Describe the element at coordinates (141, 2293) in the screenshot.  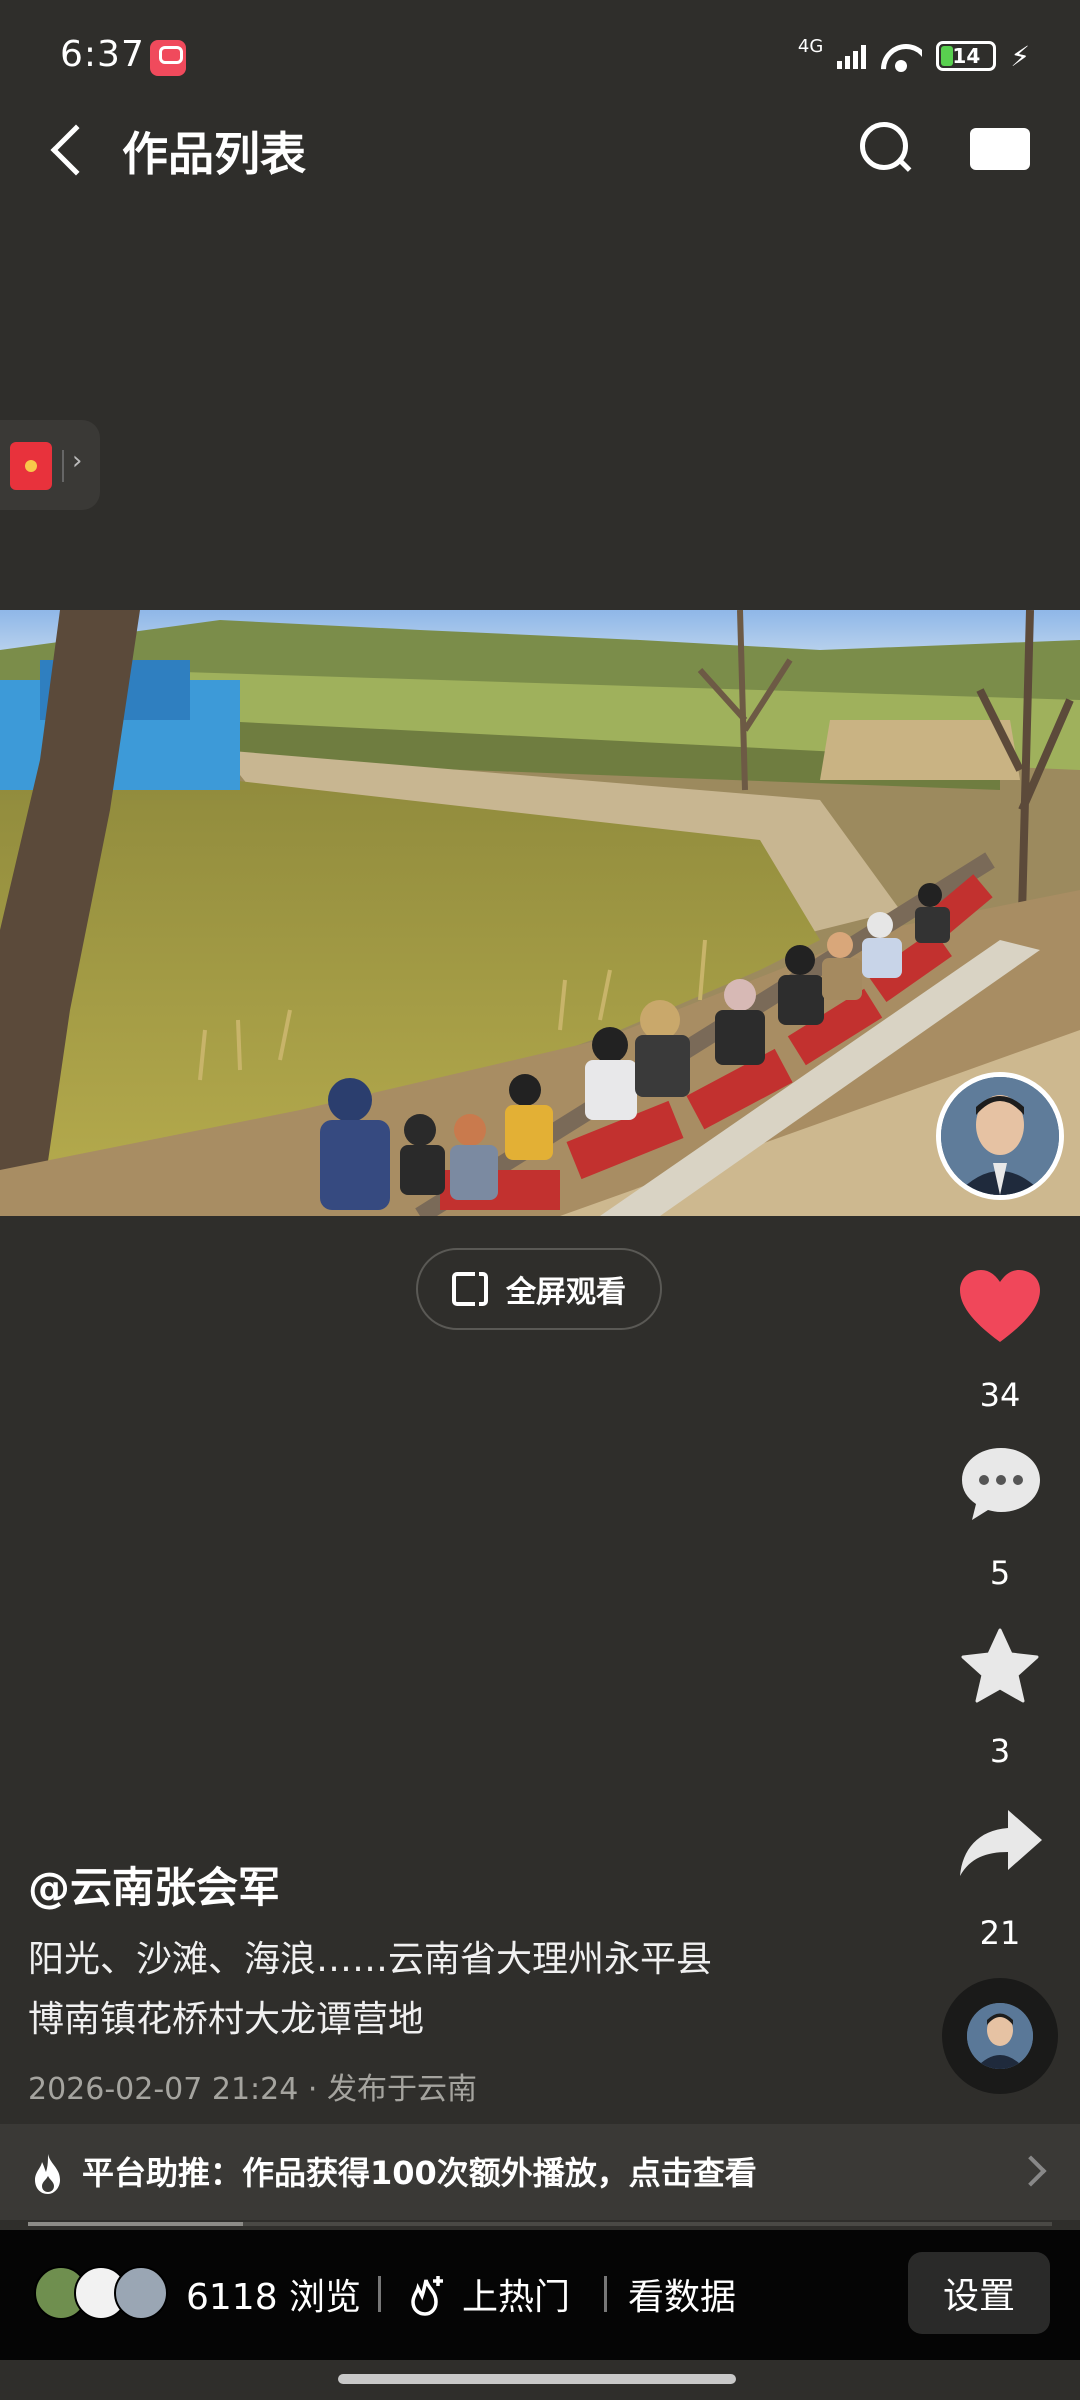
I see `viewer-avatar` at that location.